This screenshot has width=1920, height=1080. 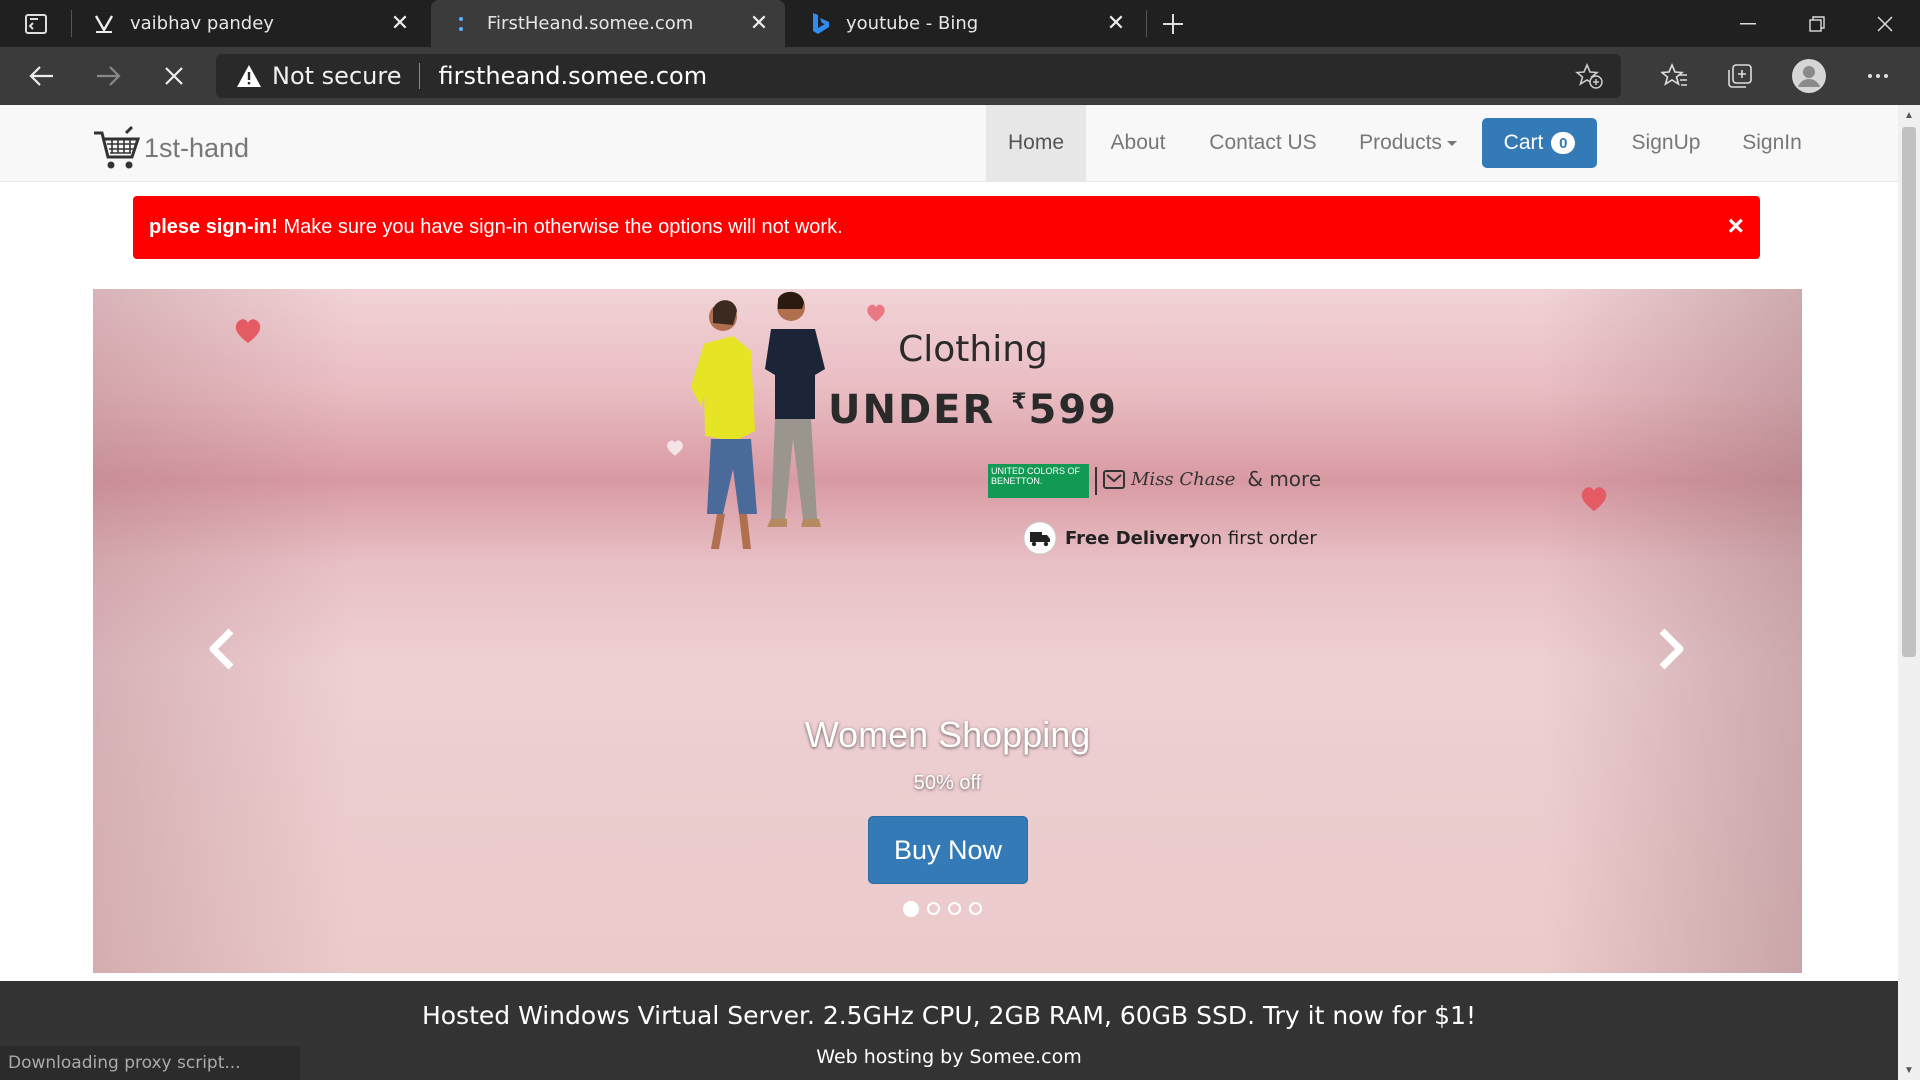 I want to click on nav-signin: SignIn, so click(x=1772, y=143).